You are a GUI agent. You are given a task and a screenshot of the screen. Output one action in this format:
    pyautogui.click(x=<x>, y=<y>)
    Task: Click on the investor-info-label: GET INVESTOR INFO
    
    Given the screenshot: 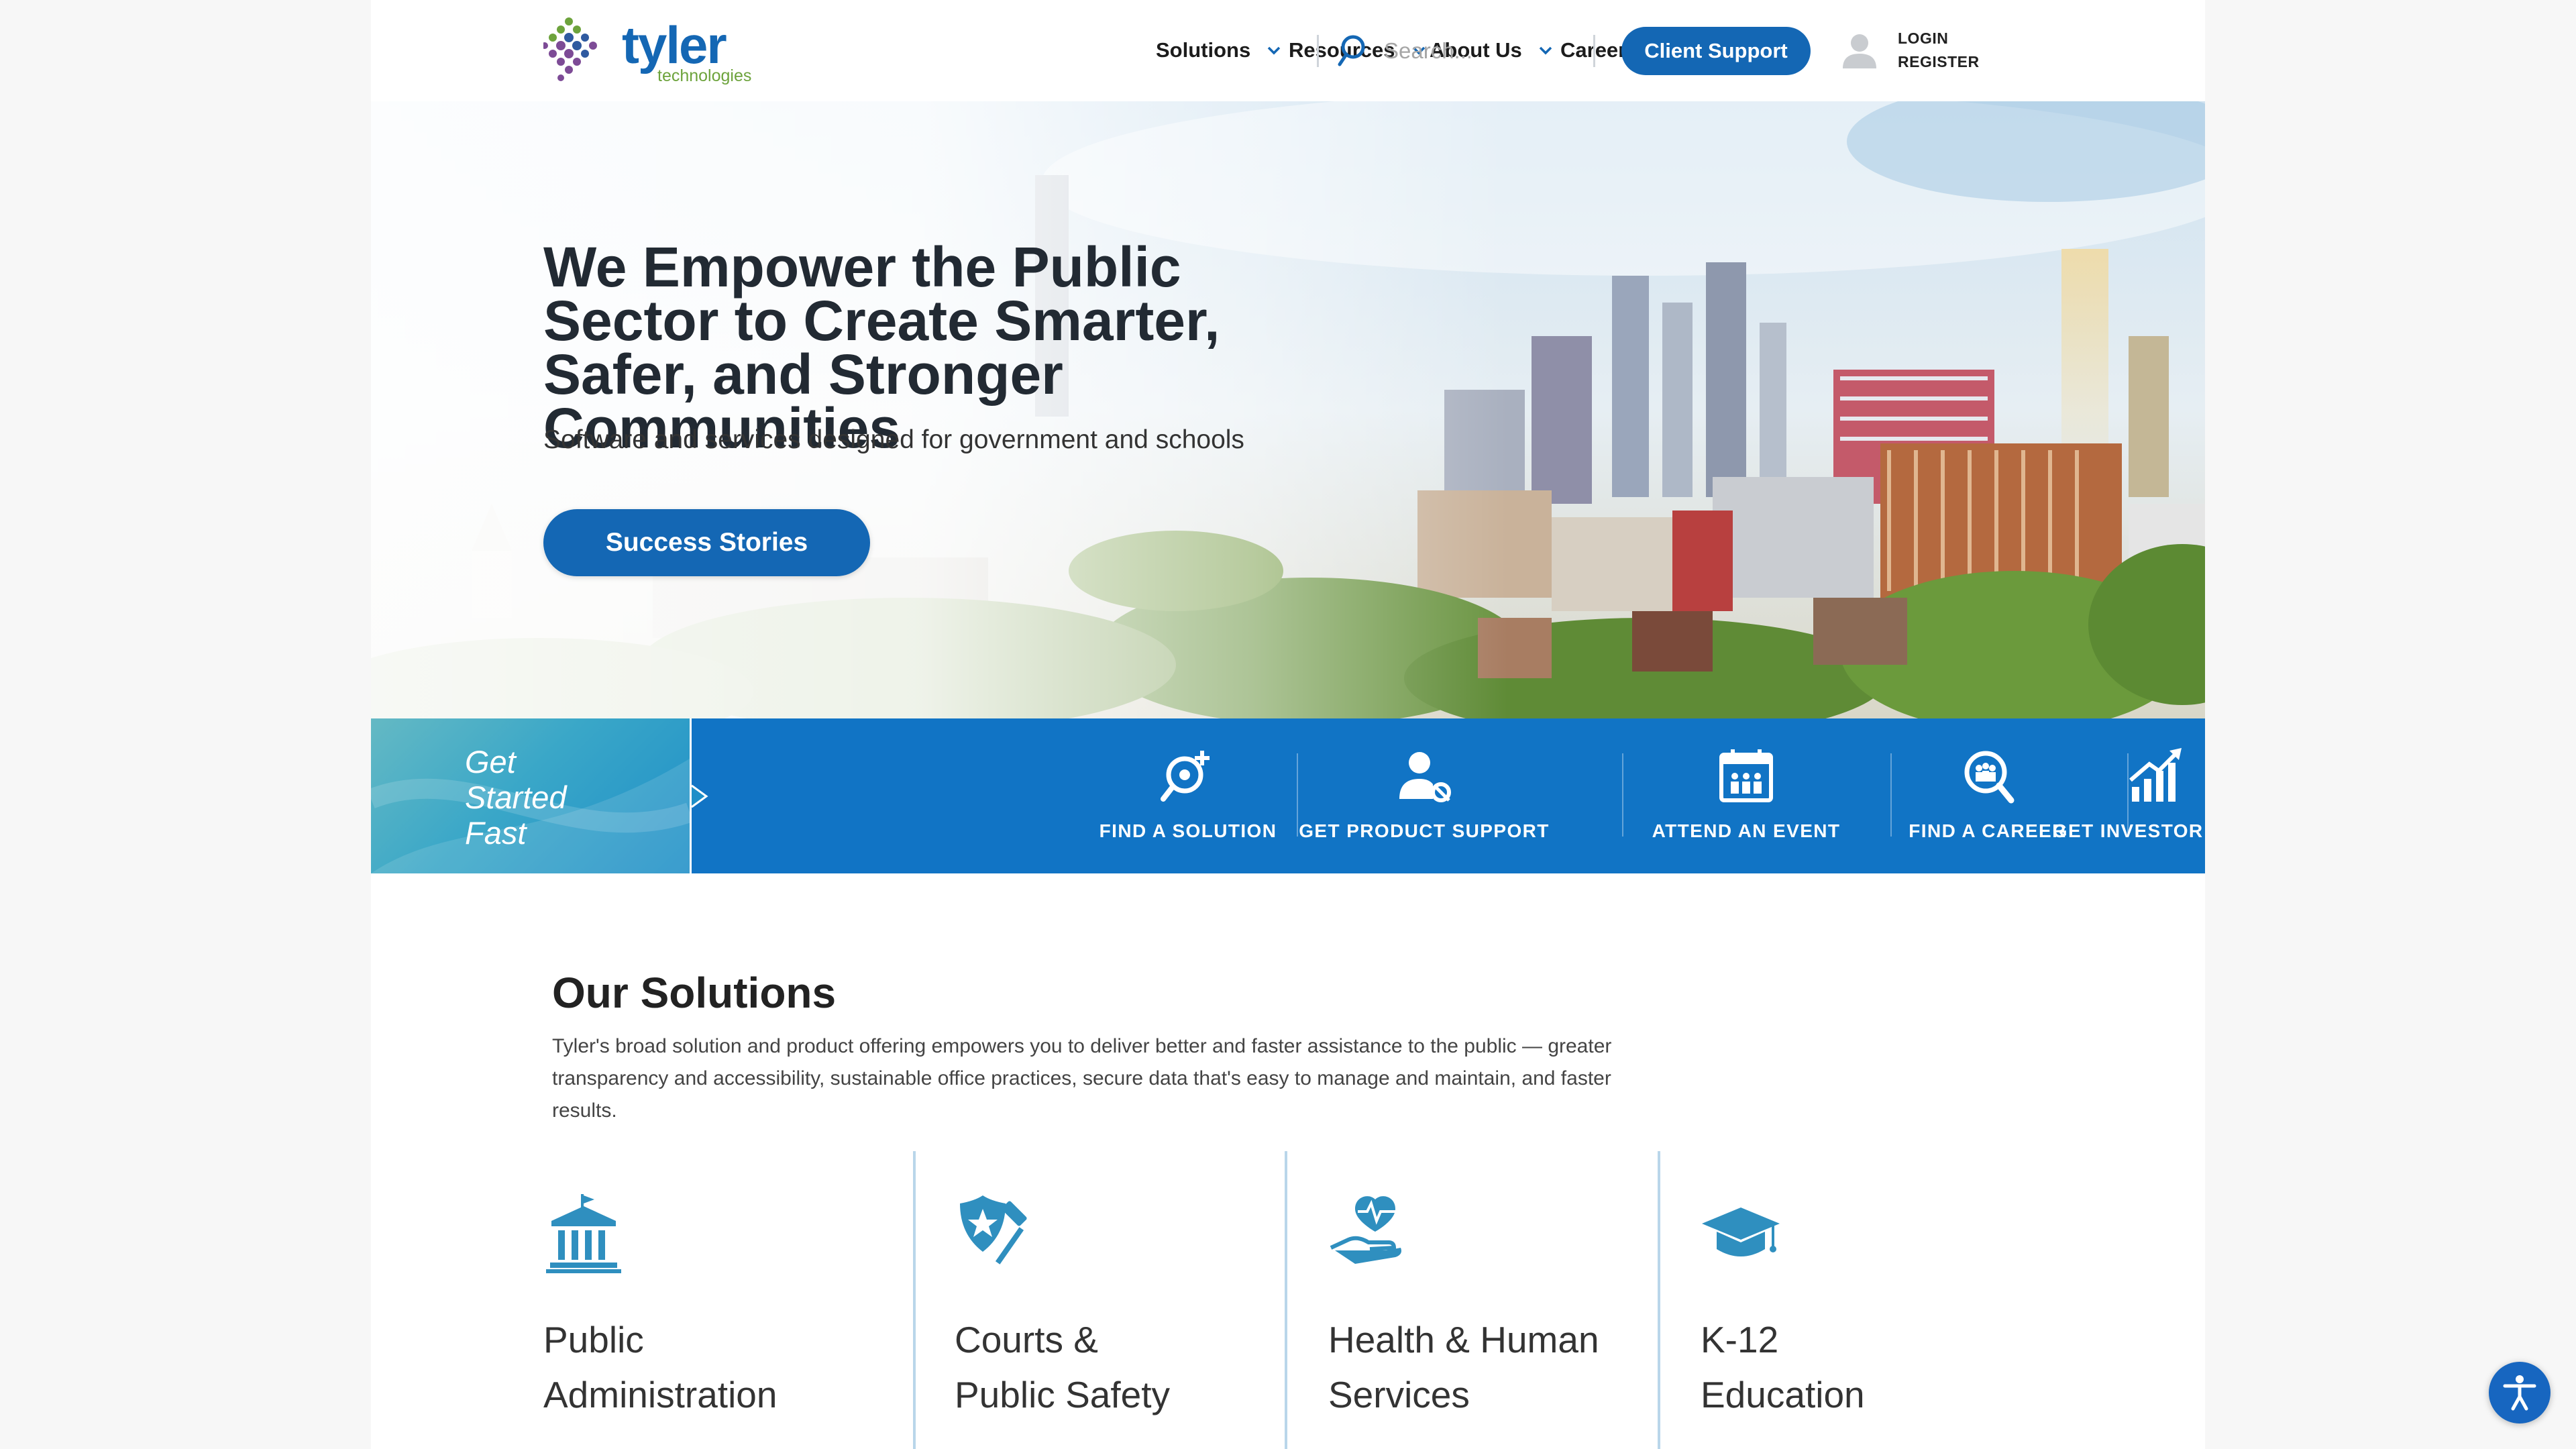 What is the action you would take?
    pyautogui.click(x=2128, y=830)
    